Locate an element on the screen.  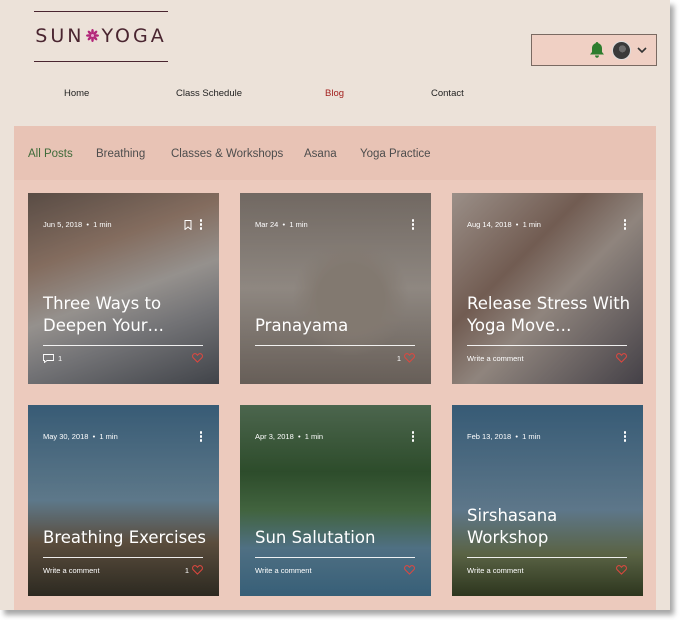
post-date: Apr 3, 2018 is located at coordinates (274, 436).